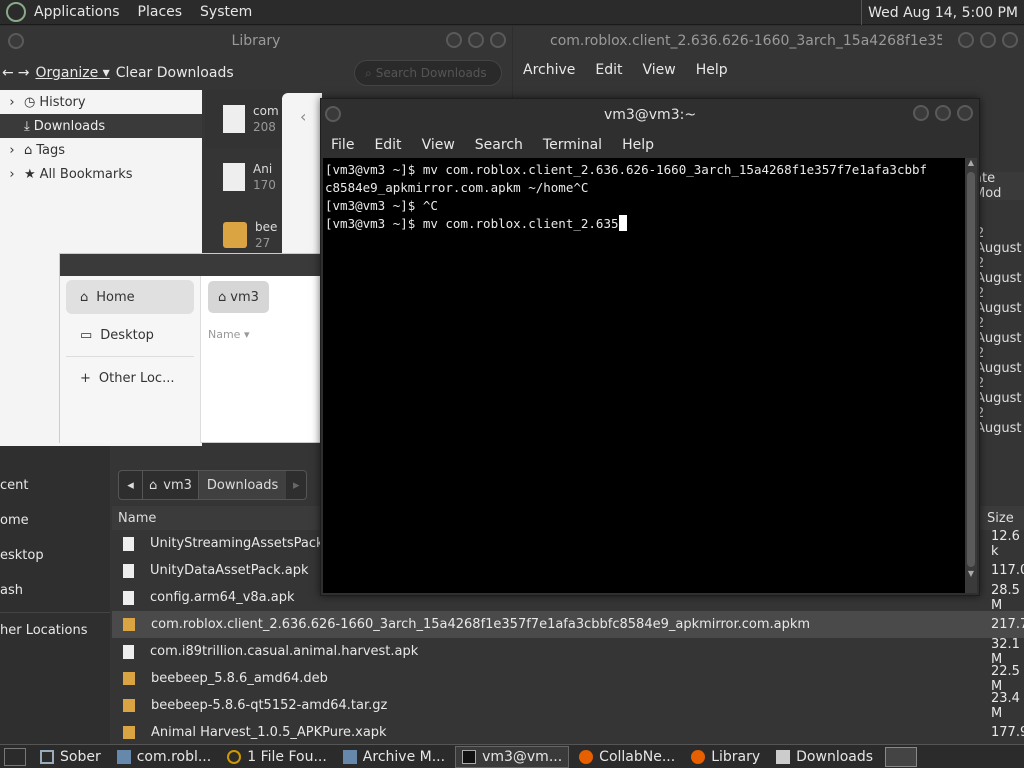 This screenshot has height=768, width=1024. I want to click on library-title: Library, so click(256, 41).